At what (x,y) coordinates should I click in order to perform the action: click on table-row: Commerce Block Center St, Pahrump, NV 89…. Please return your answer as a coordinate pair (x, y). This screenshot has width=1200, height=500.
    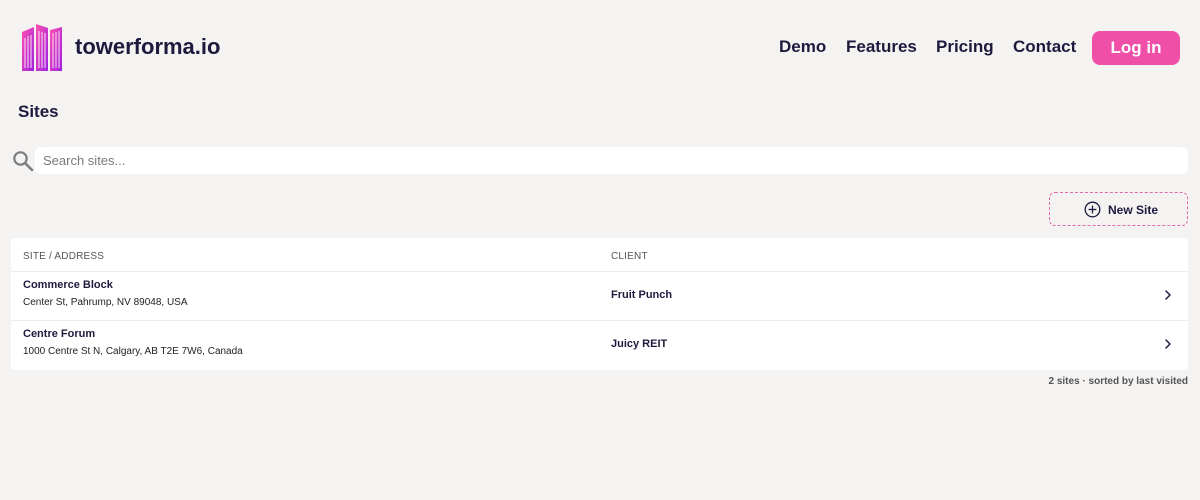
    Looking at the image, I should click on (599, 296).